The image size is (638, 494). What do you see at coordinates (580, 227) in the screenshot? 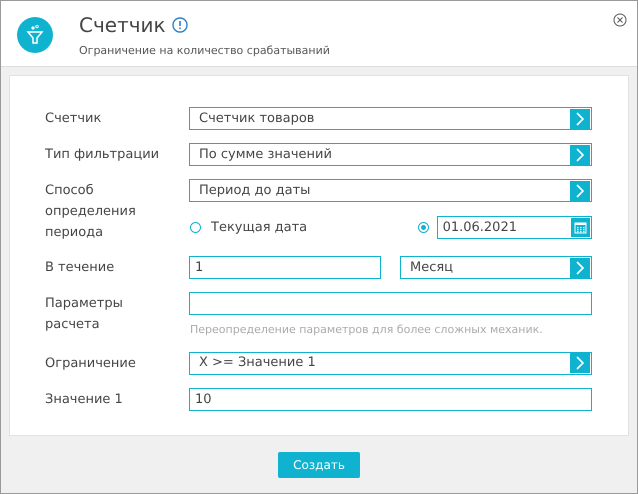
I see `calendar-icon` at bounding box center [580, 227].